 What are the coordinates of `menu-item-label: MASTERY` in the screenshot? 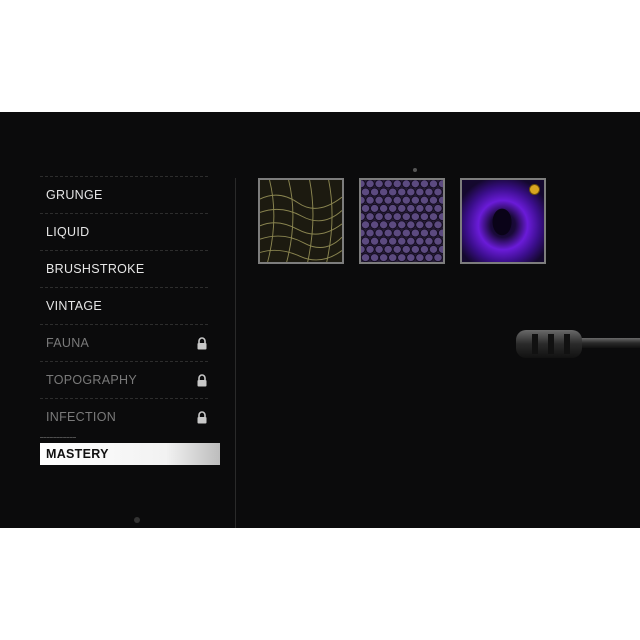 It's located at (77, 454).